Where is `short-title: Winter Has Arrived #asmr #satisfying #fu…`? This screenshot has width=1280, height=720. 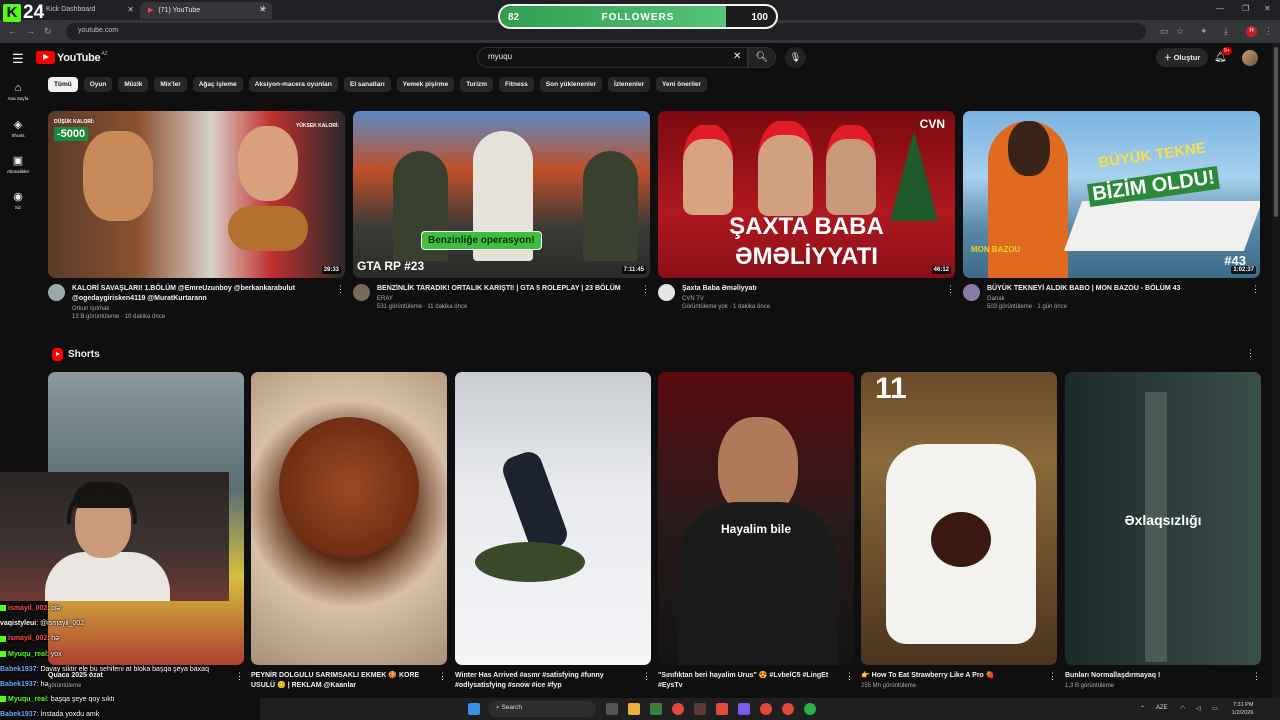 short-title: Winter Has Arrived #asmr #satisfying #fu… is located at coordinates (546, 681).